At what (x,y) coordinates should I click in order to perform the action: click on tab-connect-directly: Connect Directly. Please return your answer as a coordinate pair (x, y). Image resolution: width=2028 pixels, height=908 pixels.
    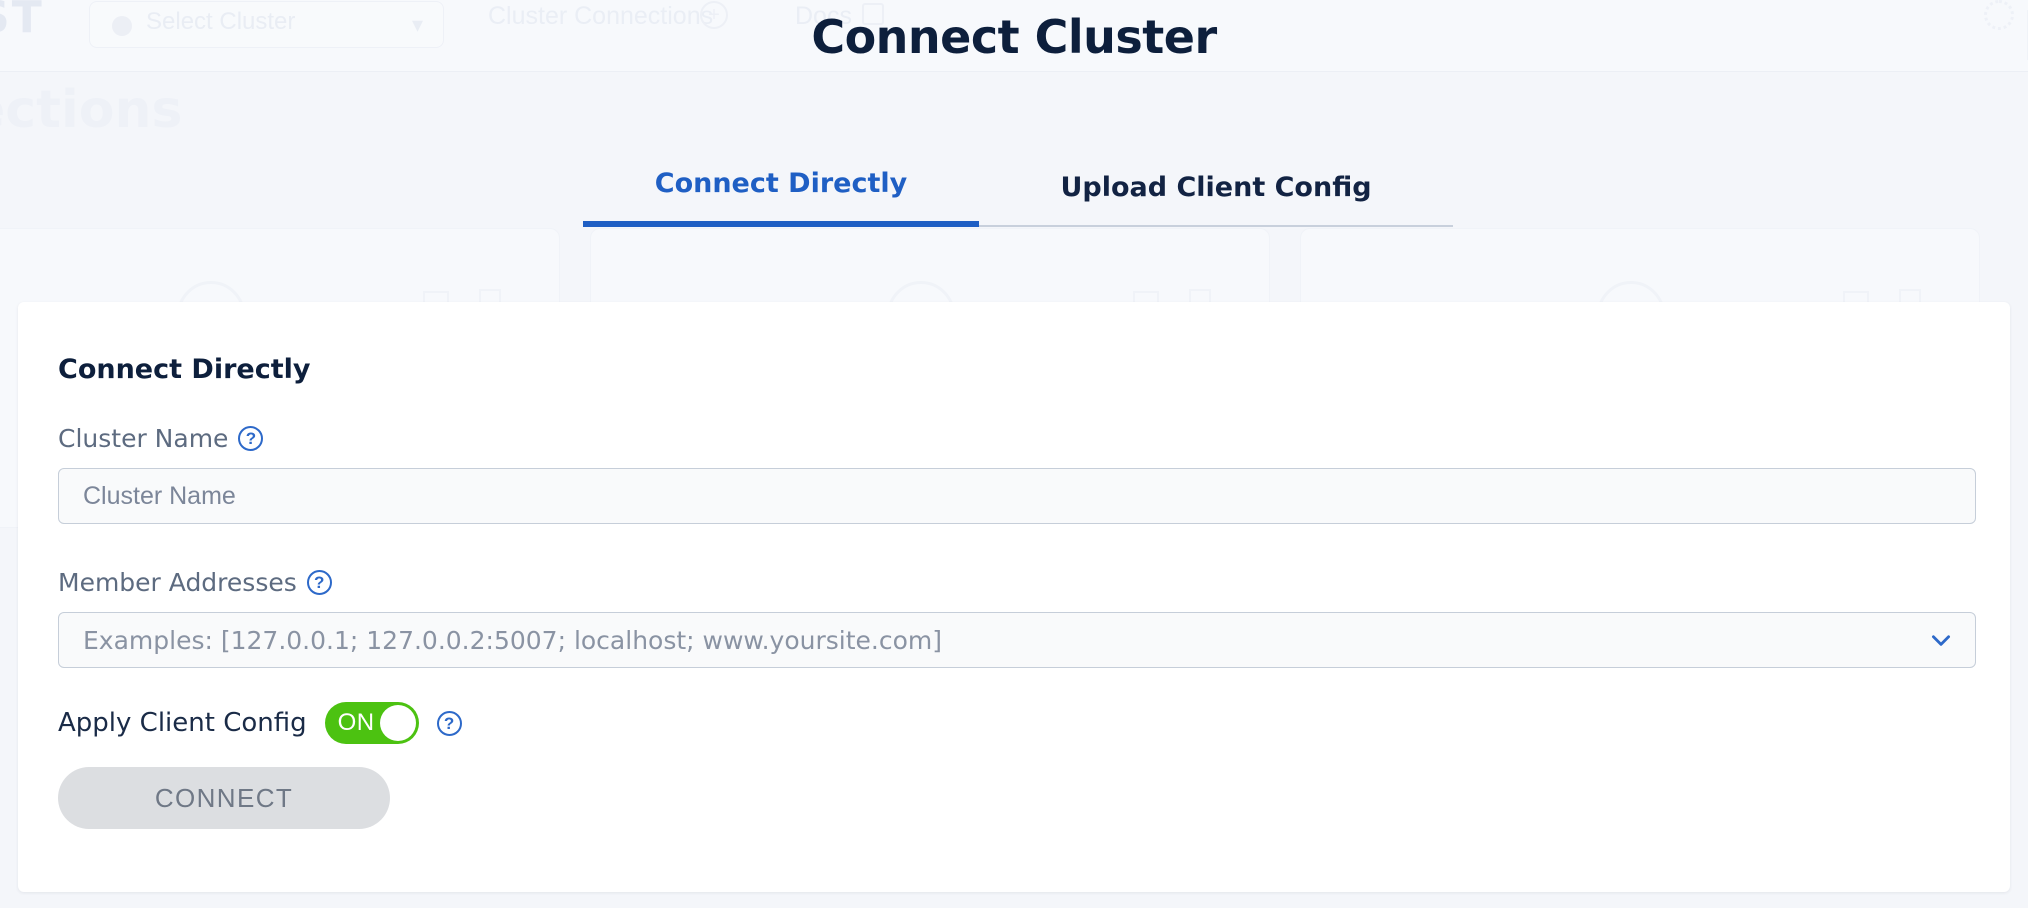
    Looking at the image, I should click on (781, 197).